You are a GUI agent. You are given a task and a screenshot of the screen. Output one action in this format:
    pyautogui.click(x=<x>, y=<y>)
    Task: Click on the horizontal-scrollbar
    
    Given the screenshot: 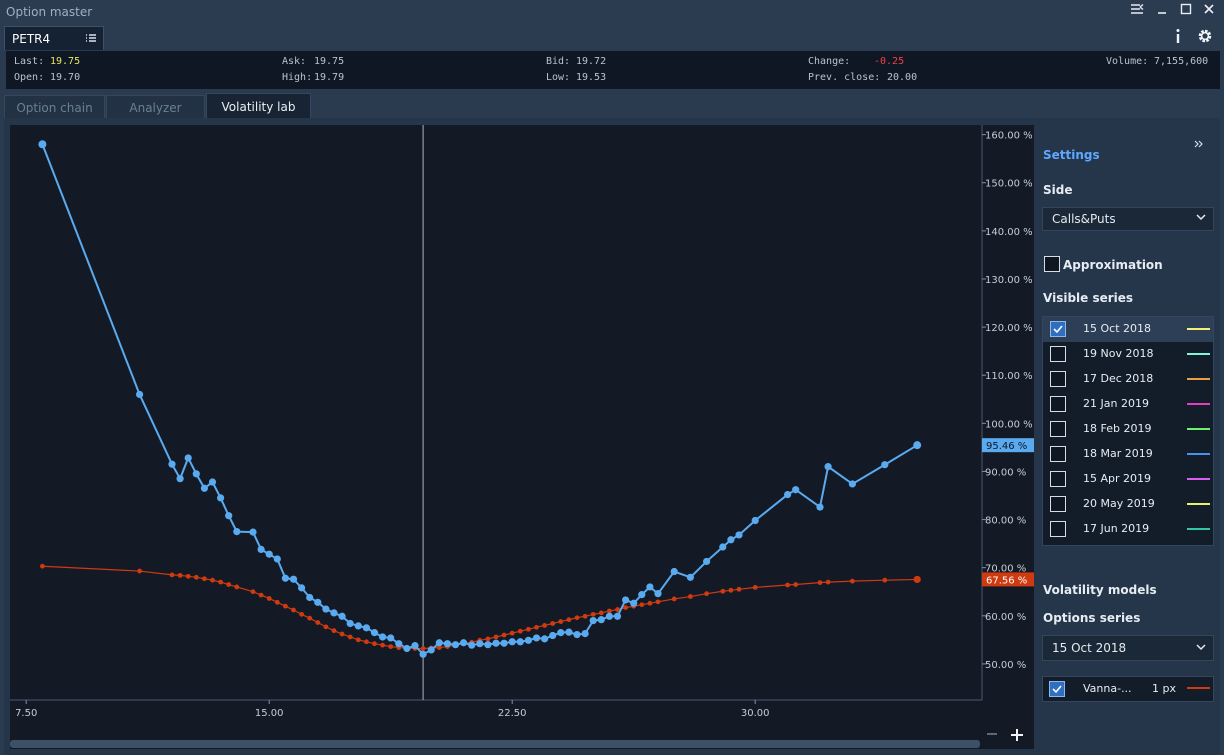 What is the action you would take?
    pyautogui.click(x=495, y=744)
    